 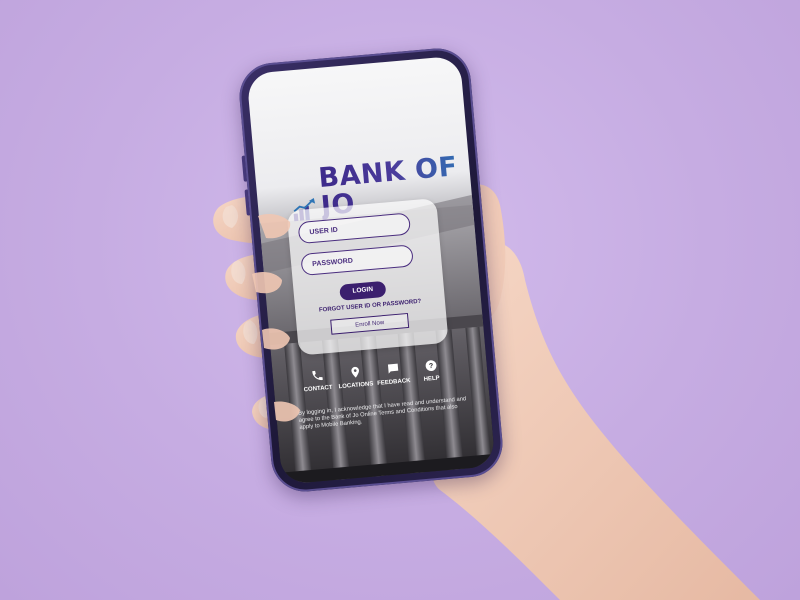 I want to click on password-input: PASSWORD, so click(x=357, y=260).